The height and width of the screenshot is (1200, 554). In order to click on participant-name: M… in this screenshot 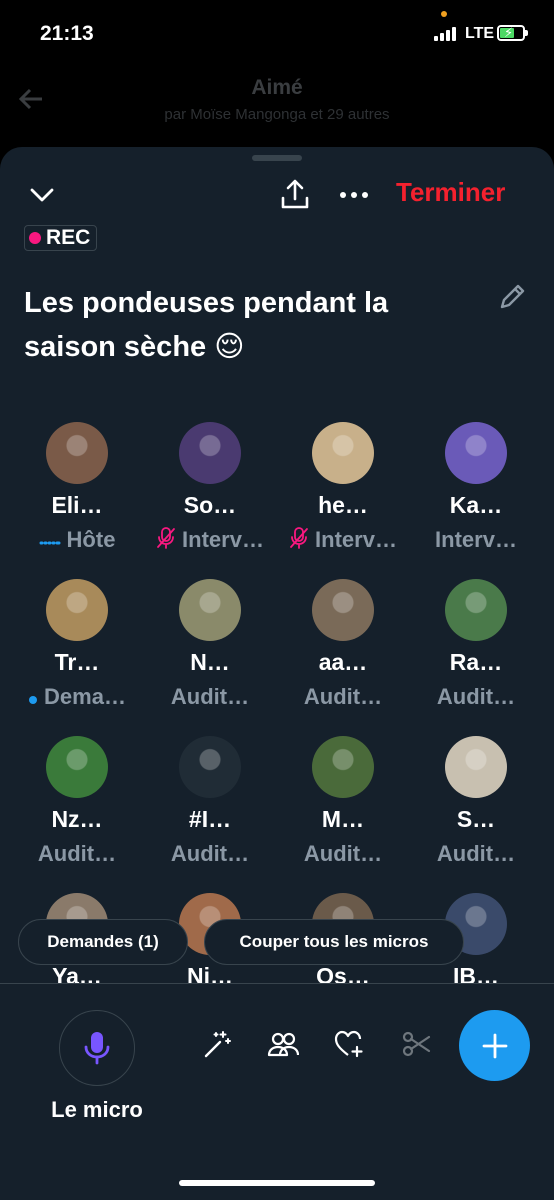, I will do `click(343, 819)`.